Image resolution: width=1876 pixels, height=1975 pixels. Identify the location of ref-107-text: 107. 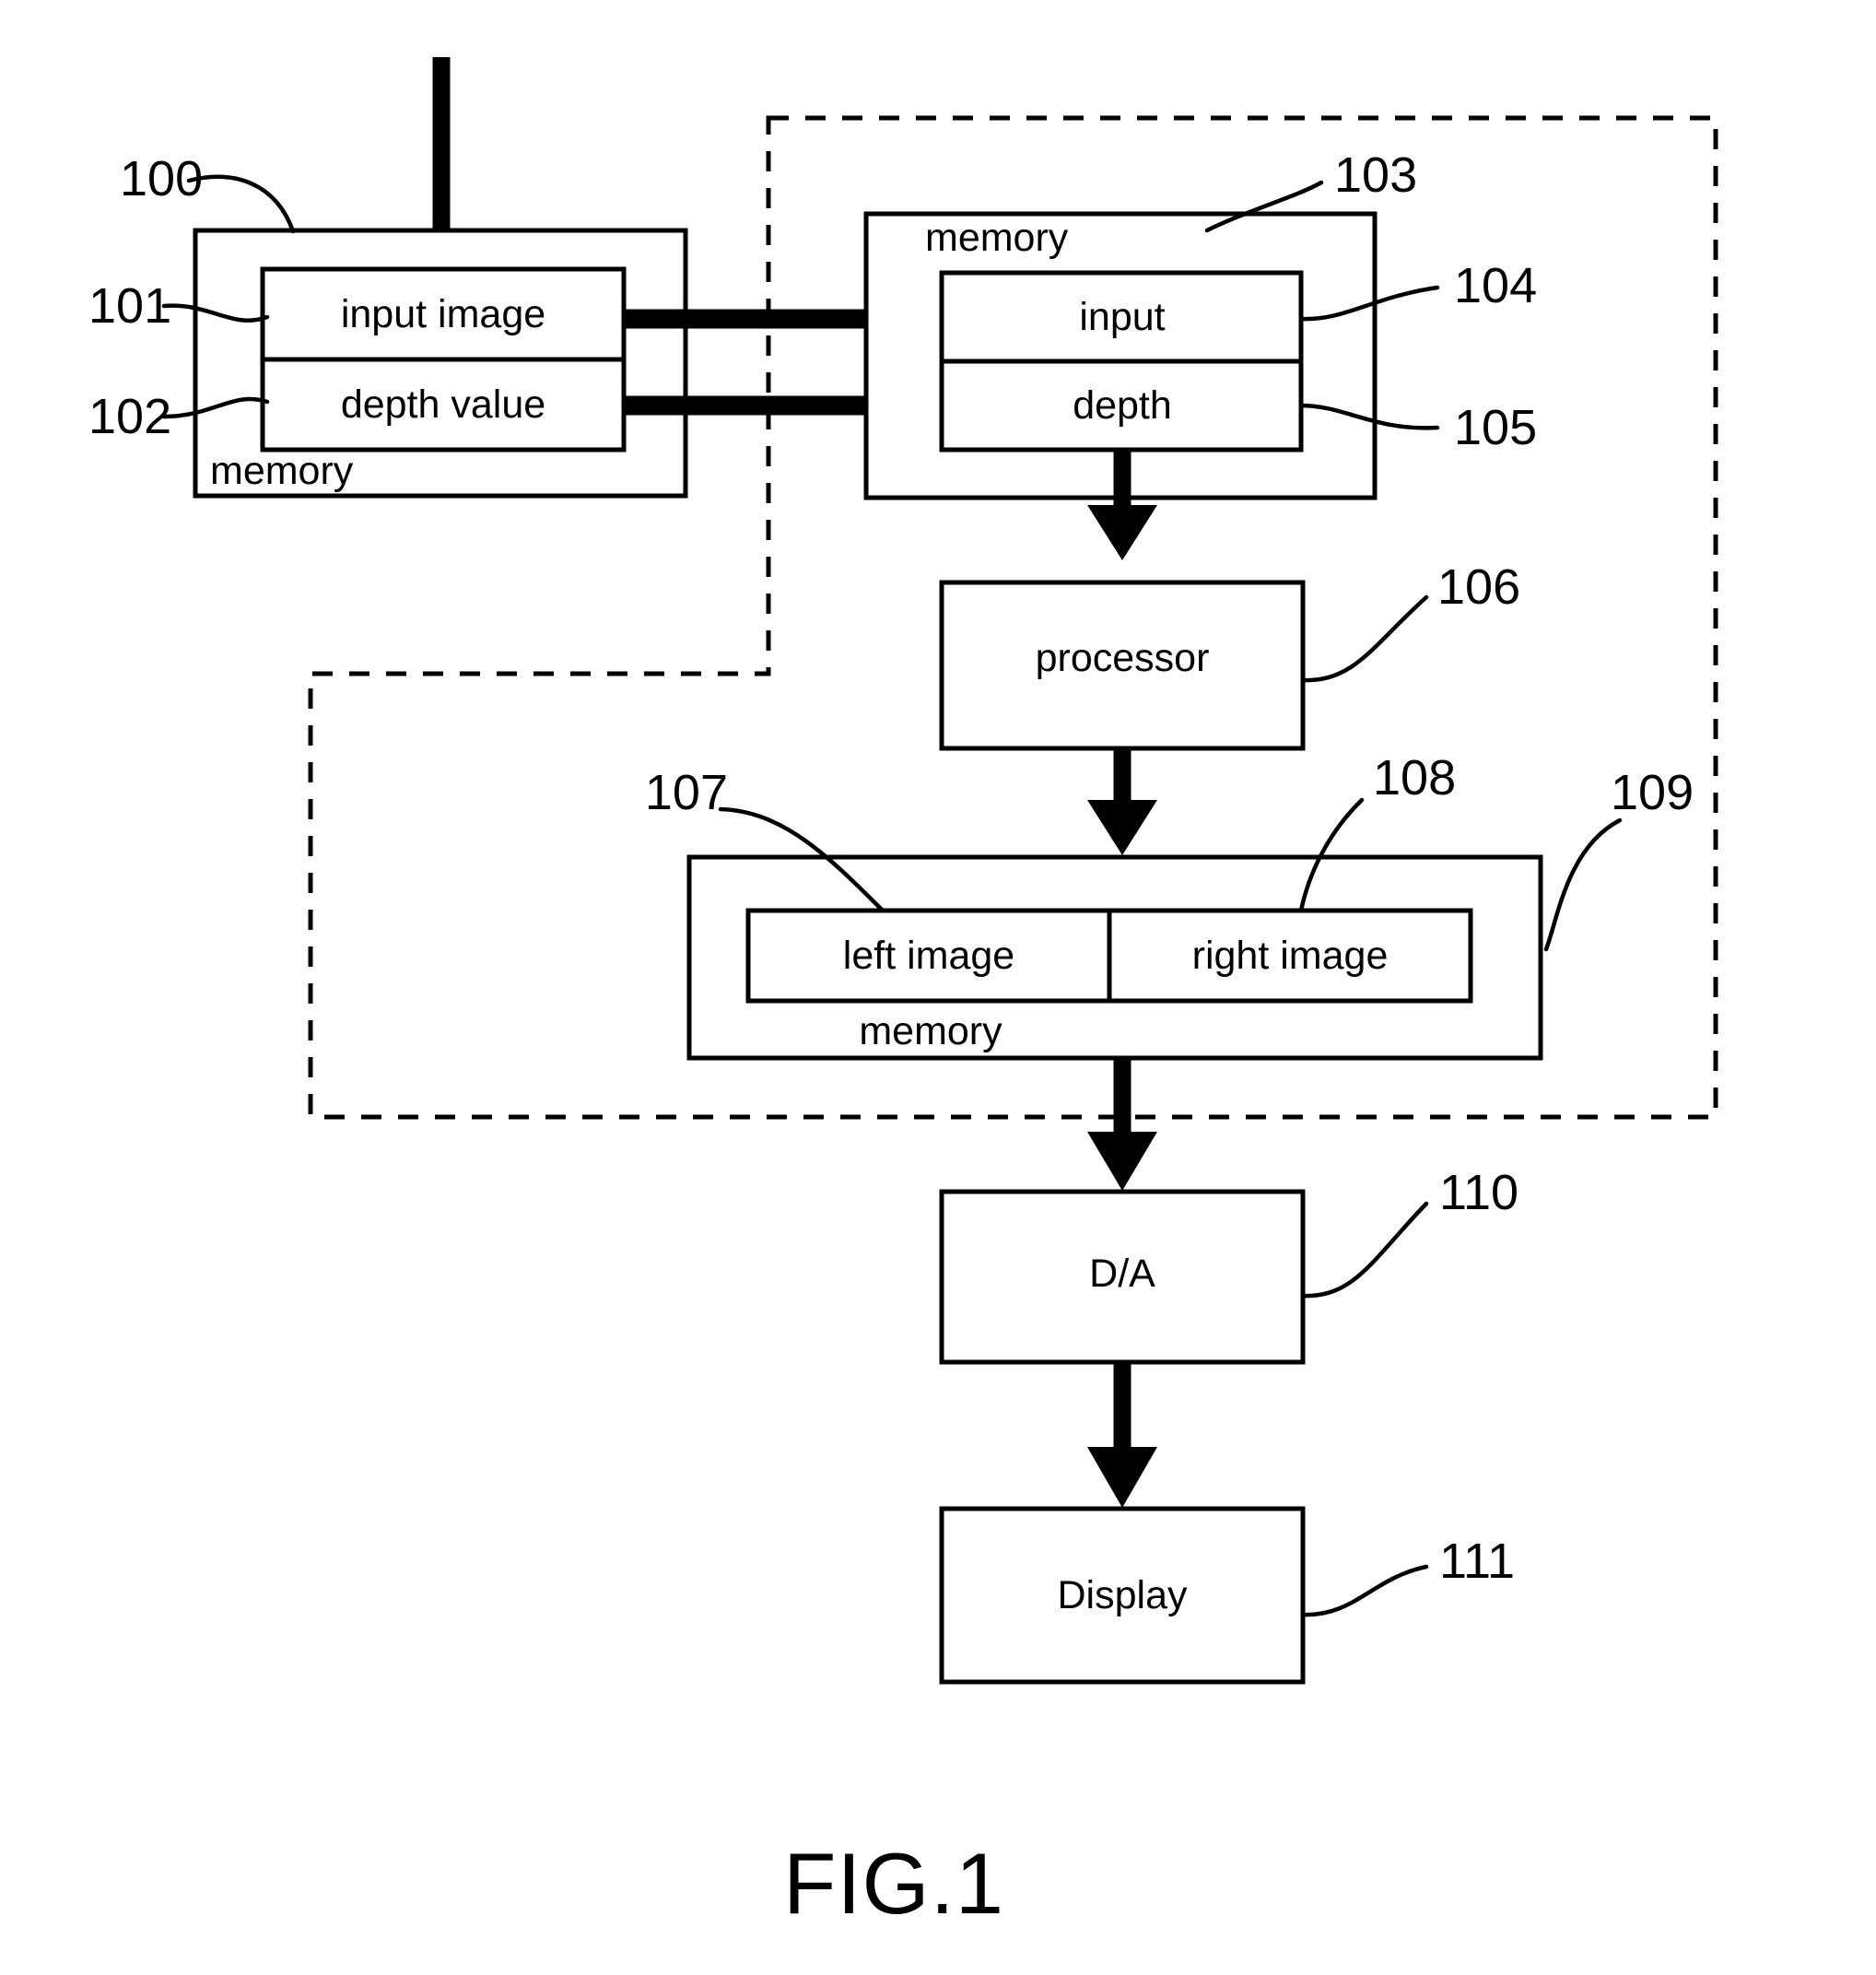
(686, 793).